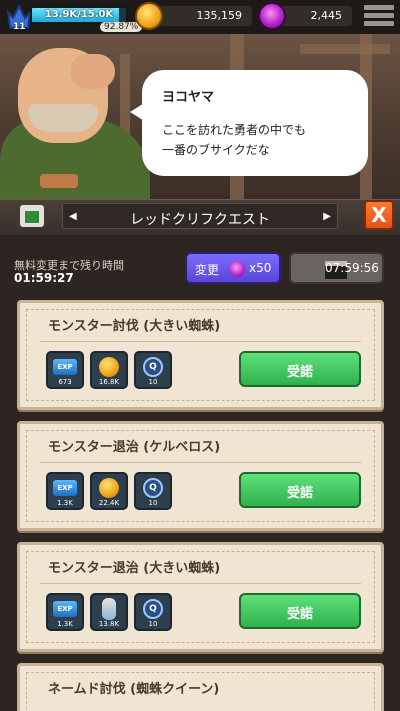 This screenshot has width=400, height=711. I want to click on potion-icon, so click(109, 609).